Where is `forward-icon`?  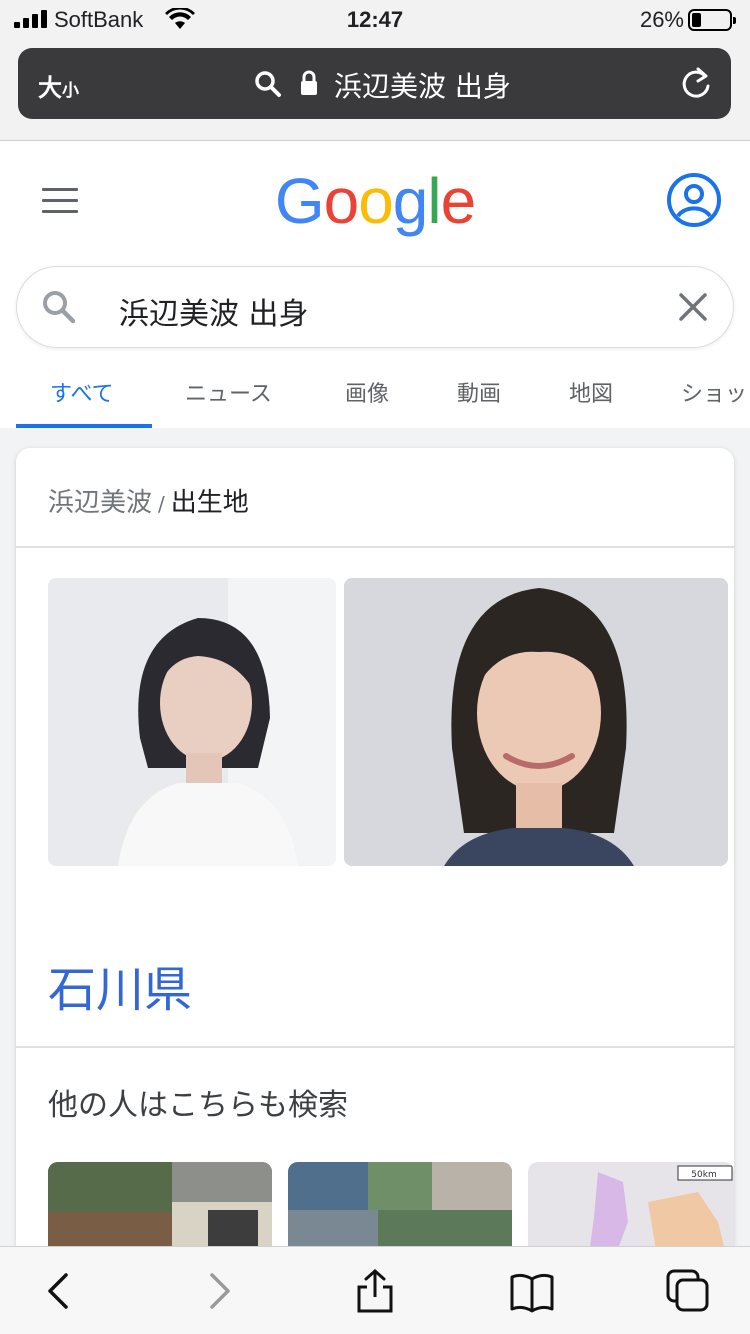 forward-icon is located at coordinates (218, 1291).